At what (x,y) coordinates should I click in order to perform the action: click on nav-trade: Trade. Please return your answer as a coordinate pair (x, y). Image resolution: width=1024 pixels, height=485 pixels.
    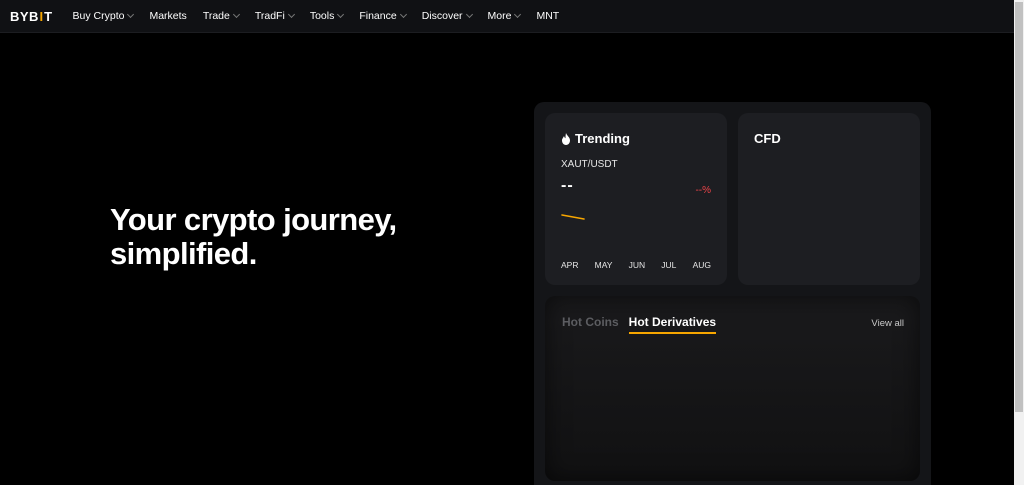
    Looking at the image, I should click on (221, 16).